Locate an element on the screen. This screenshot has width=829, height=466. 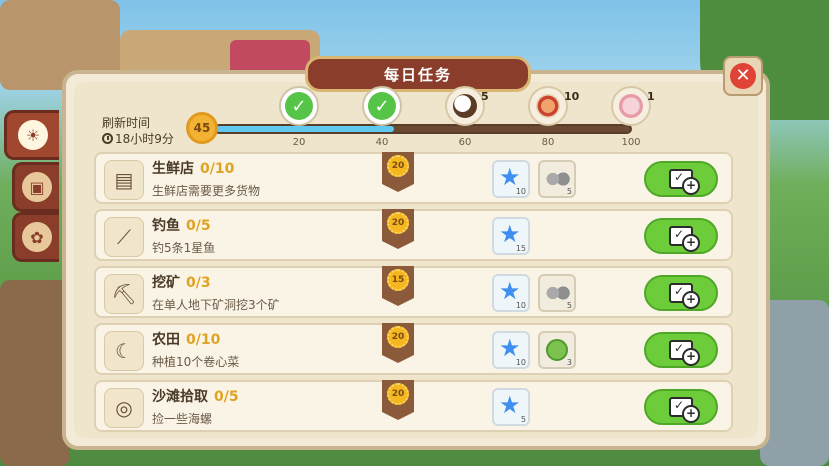
task-title: 农田 is located at coordinates (166, 340).